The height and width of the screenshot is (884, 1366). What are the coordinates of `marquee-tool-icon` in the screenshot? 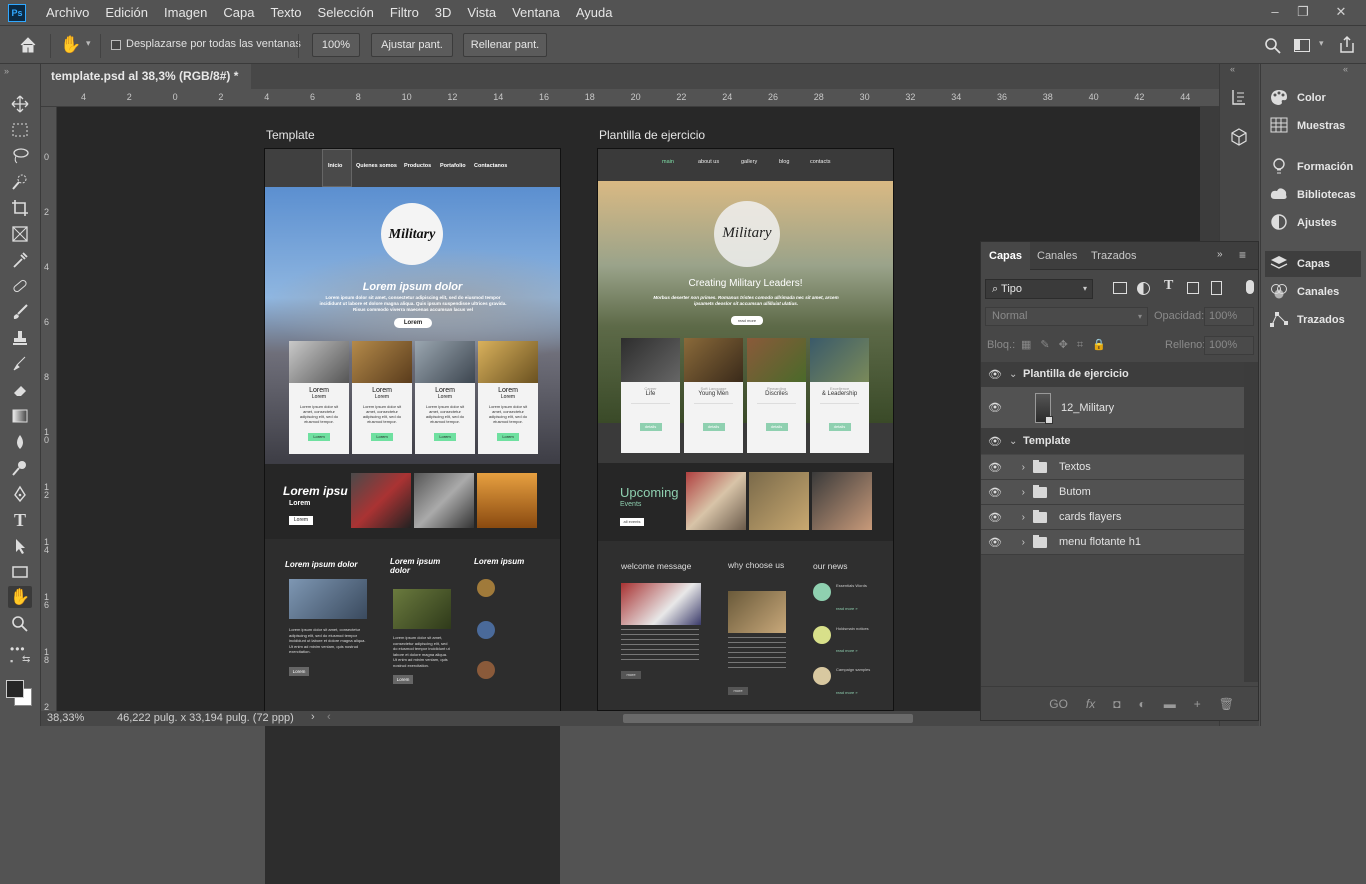 It's located at (20, 130).